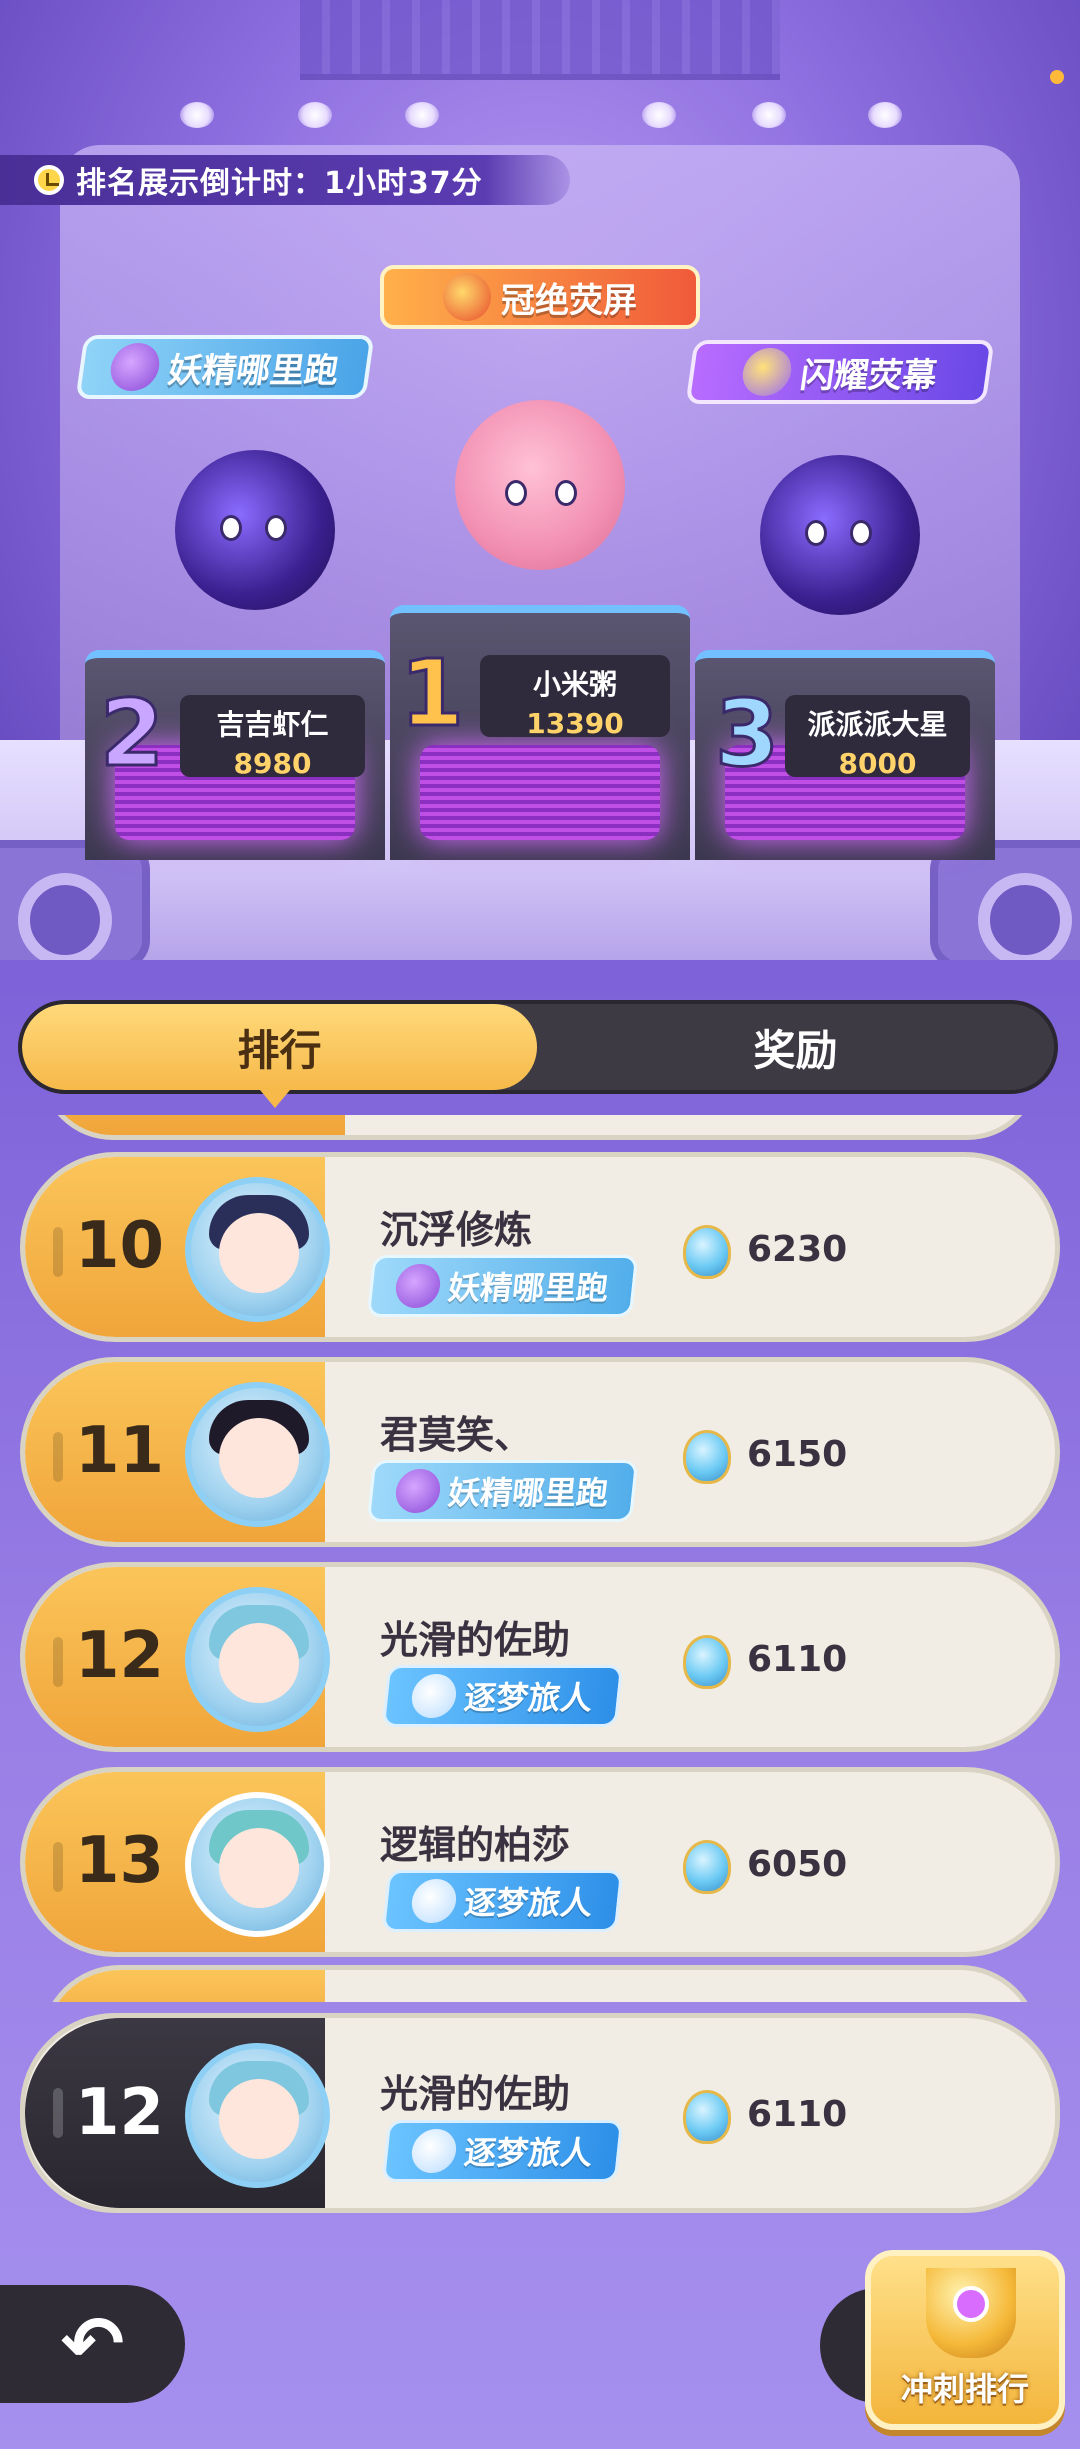  I want to click on rank-number-third: 3, so click(746, 734).